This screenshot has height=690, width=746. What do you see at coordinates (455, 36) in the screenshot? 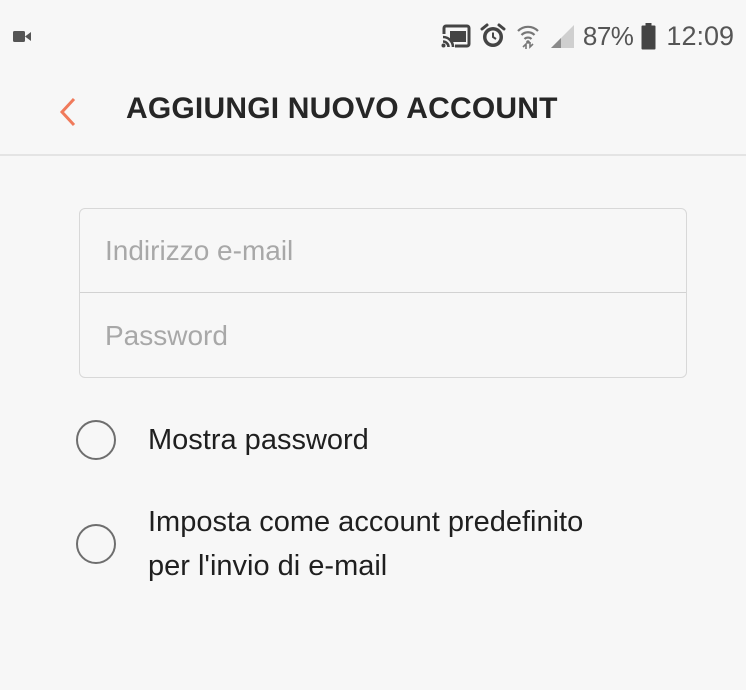
I see `cast-icon` at bounding box center [455, 36].